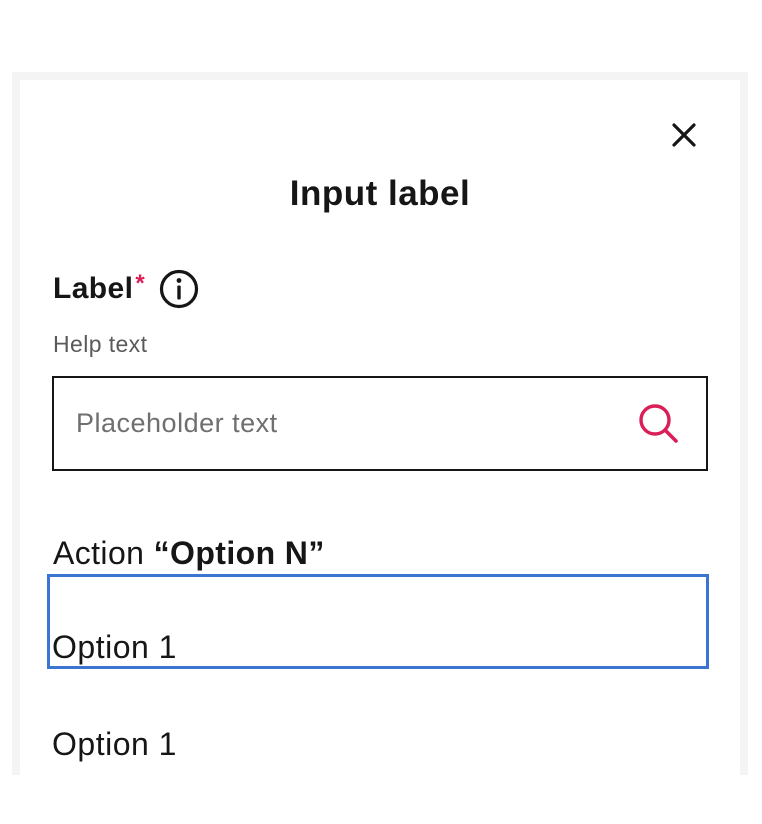  What do you see at coordinates (346, 423) in the screenshot?
I see `search-input` at bounding box center [346, 423].